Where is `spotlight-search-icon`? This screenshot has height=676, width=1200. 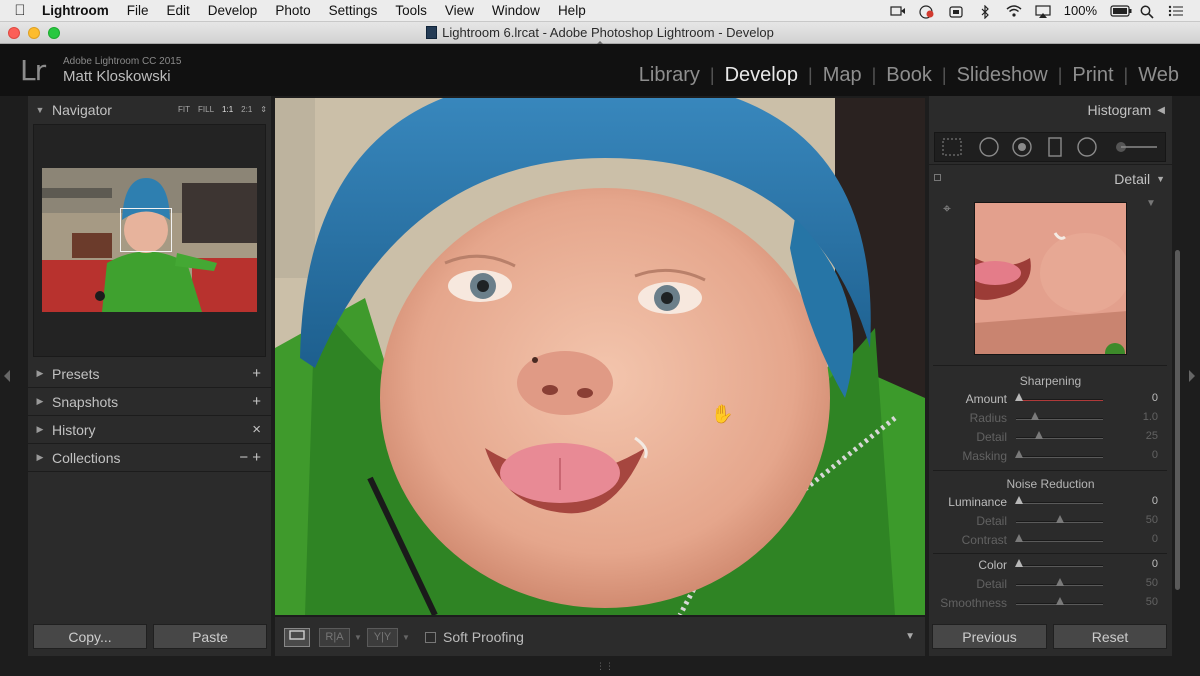 spotlight-search-icon is located at coordinates (1147, 12).